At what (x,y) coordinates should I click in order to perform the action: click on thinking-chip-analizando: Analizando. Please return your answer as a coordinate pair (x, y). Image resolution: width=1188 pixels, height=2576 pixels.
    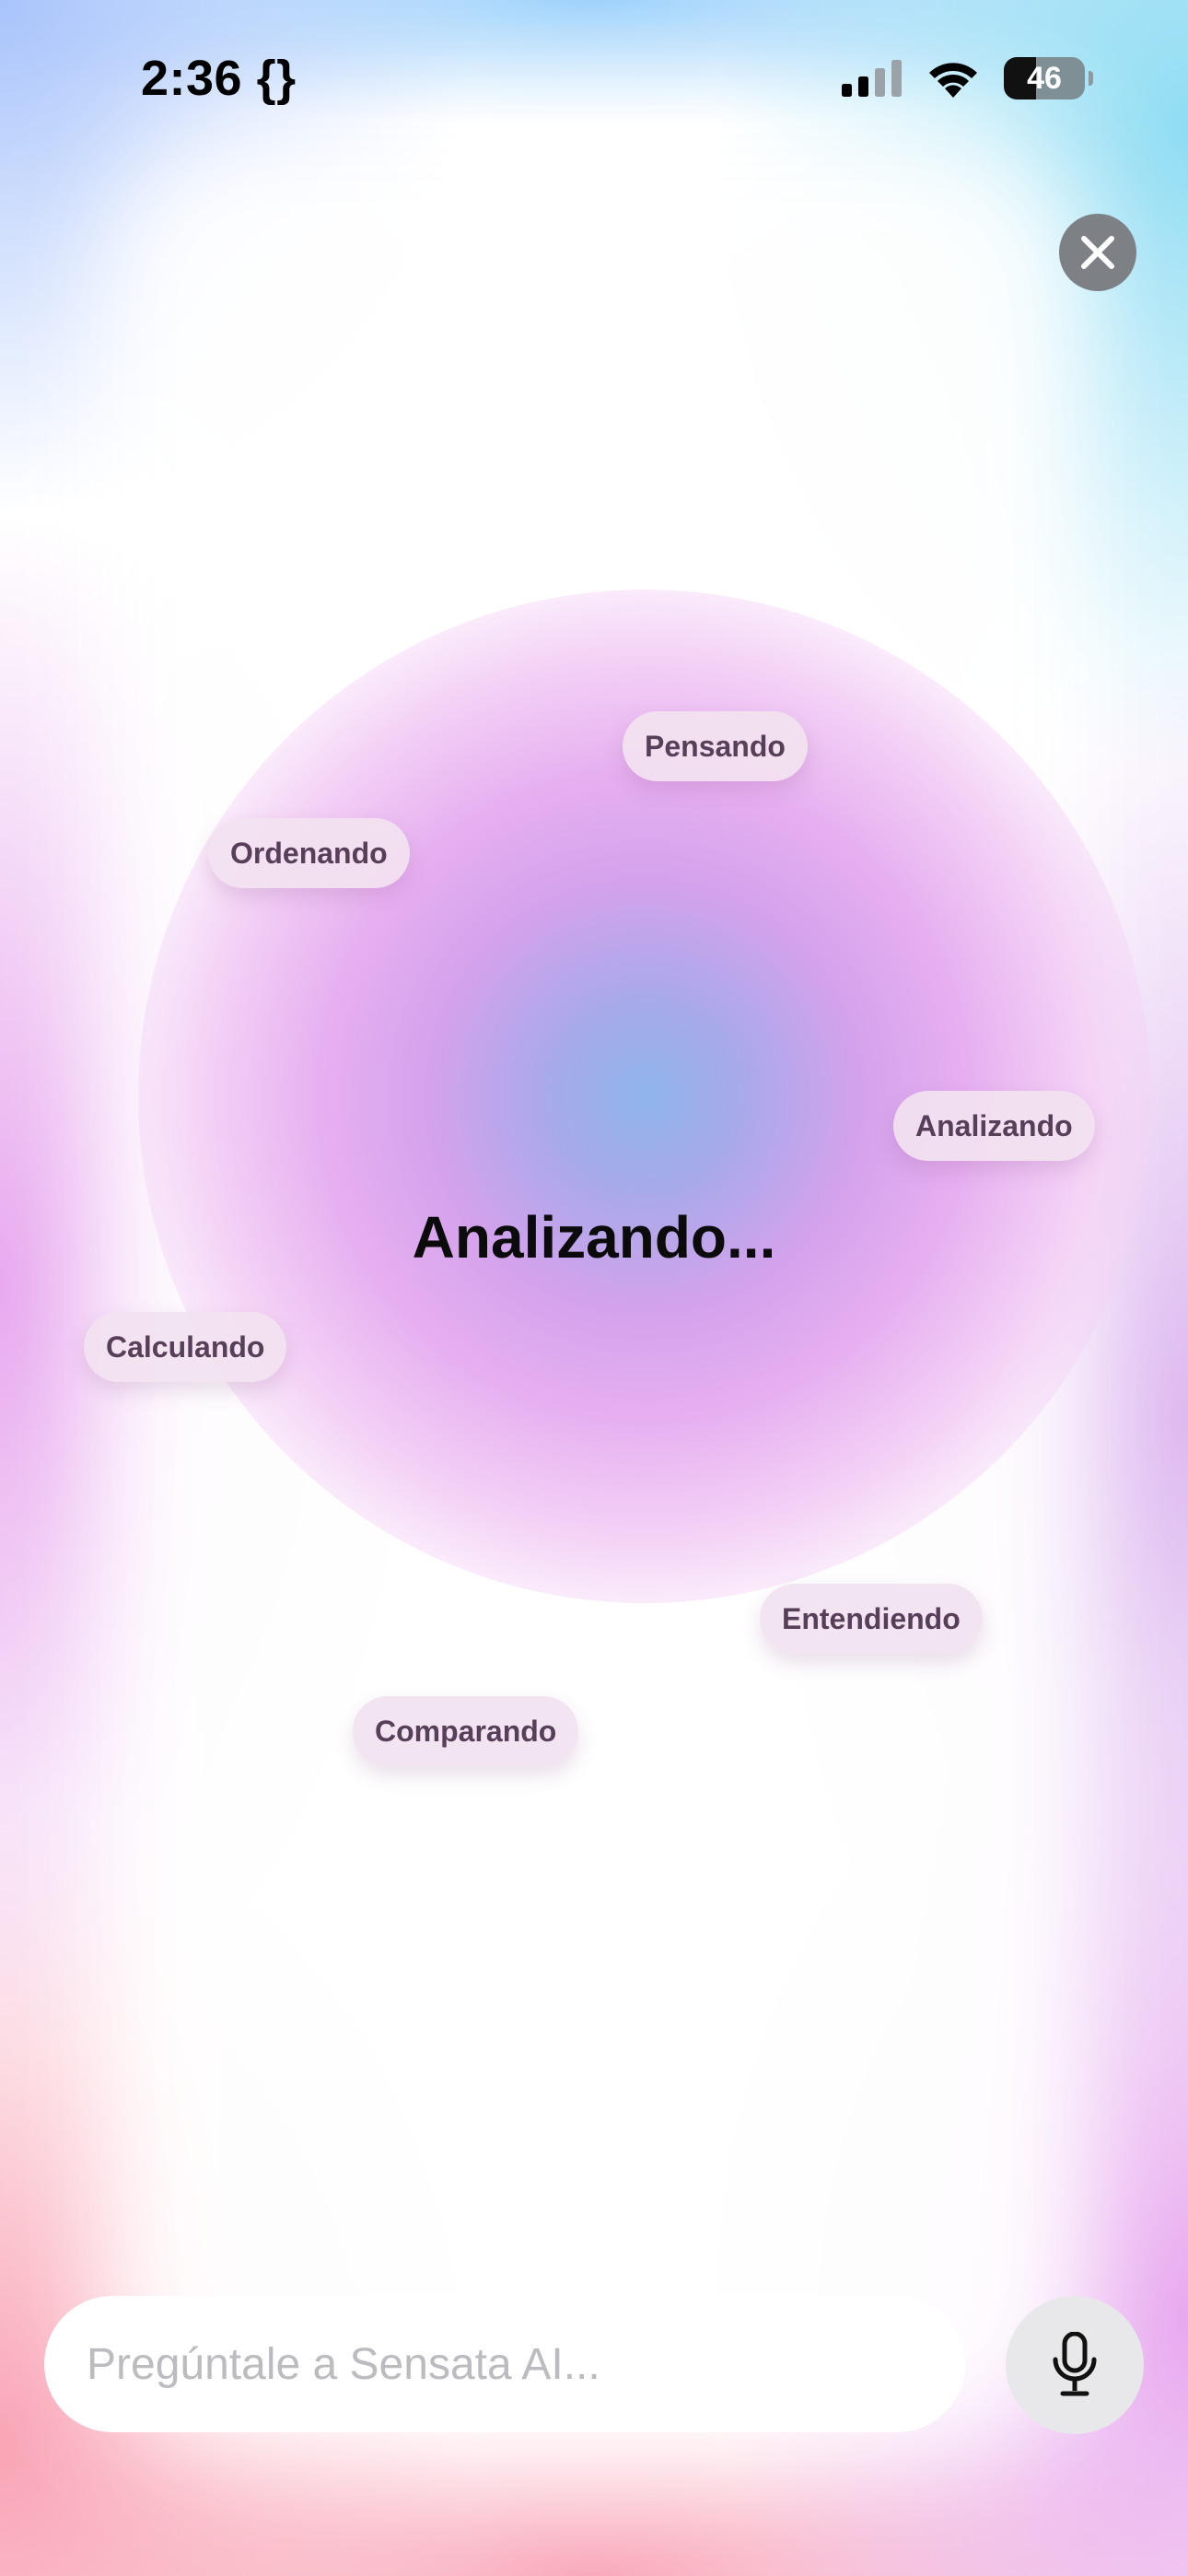
    Looking at the image, I should click on (994, 1126).